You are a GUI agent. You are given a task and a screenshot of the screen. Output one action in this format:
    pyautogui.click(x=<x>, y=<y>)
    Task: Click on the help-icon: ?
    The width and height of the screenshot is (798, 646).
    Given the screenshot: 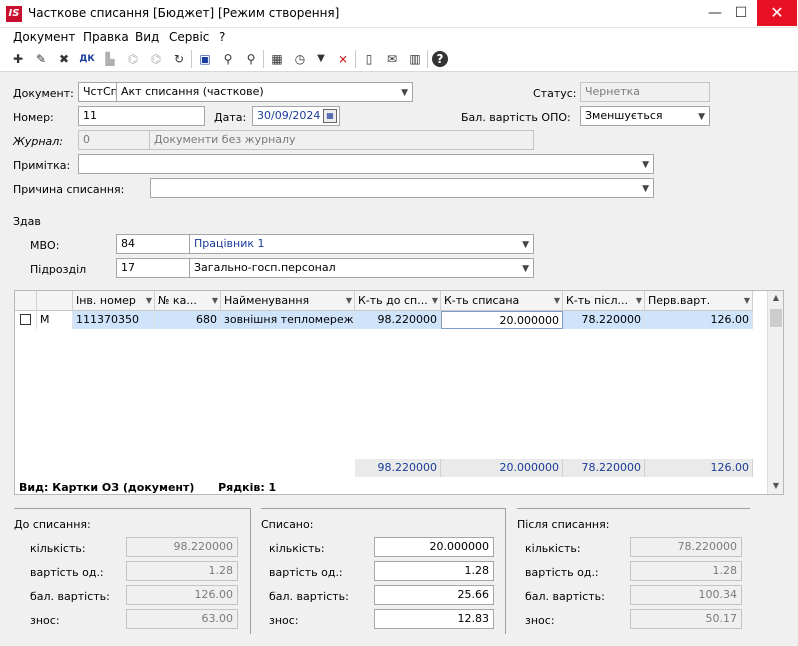 What is the action you would take?
    pyautogui.click(x=440, y=59)
    